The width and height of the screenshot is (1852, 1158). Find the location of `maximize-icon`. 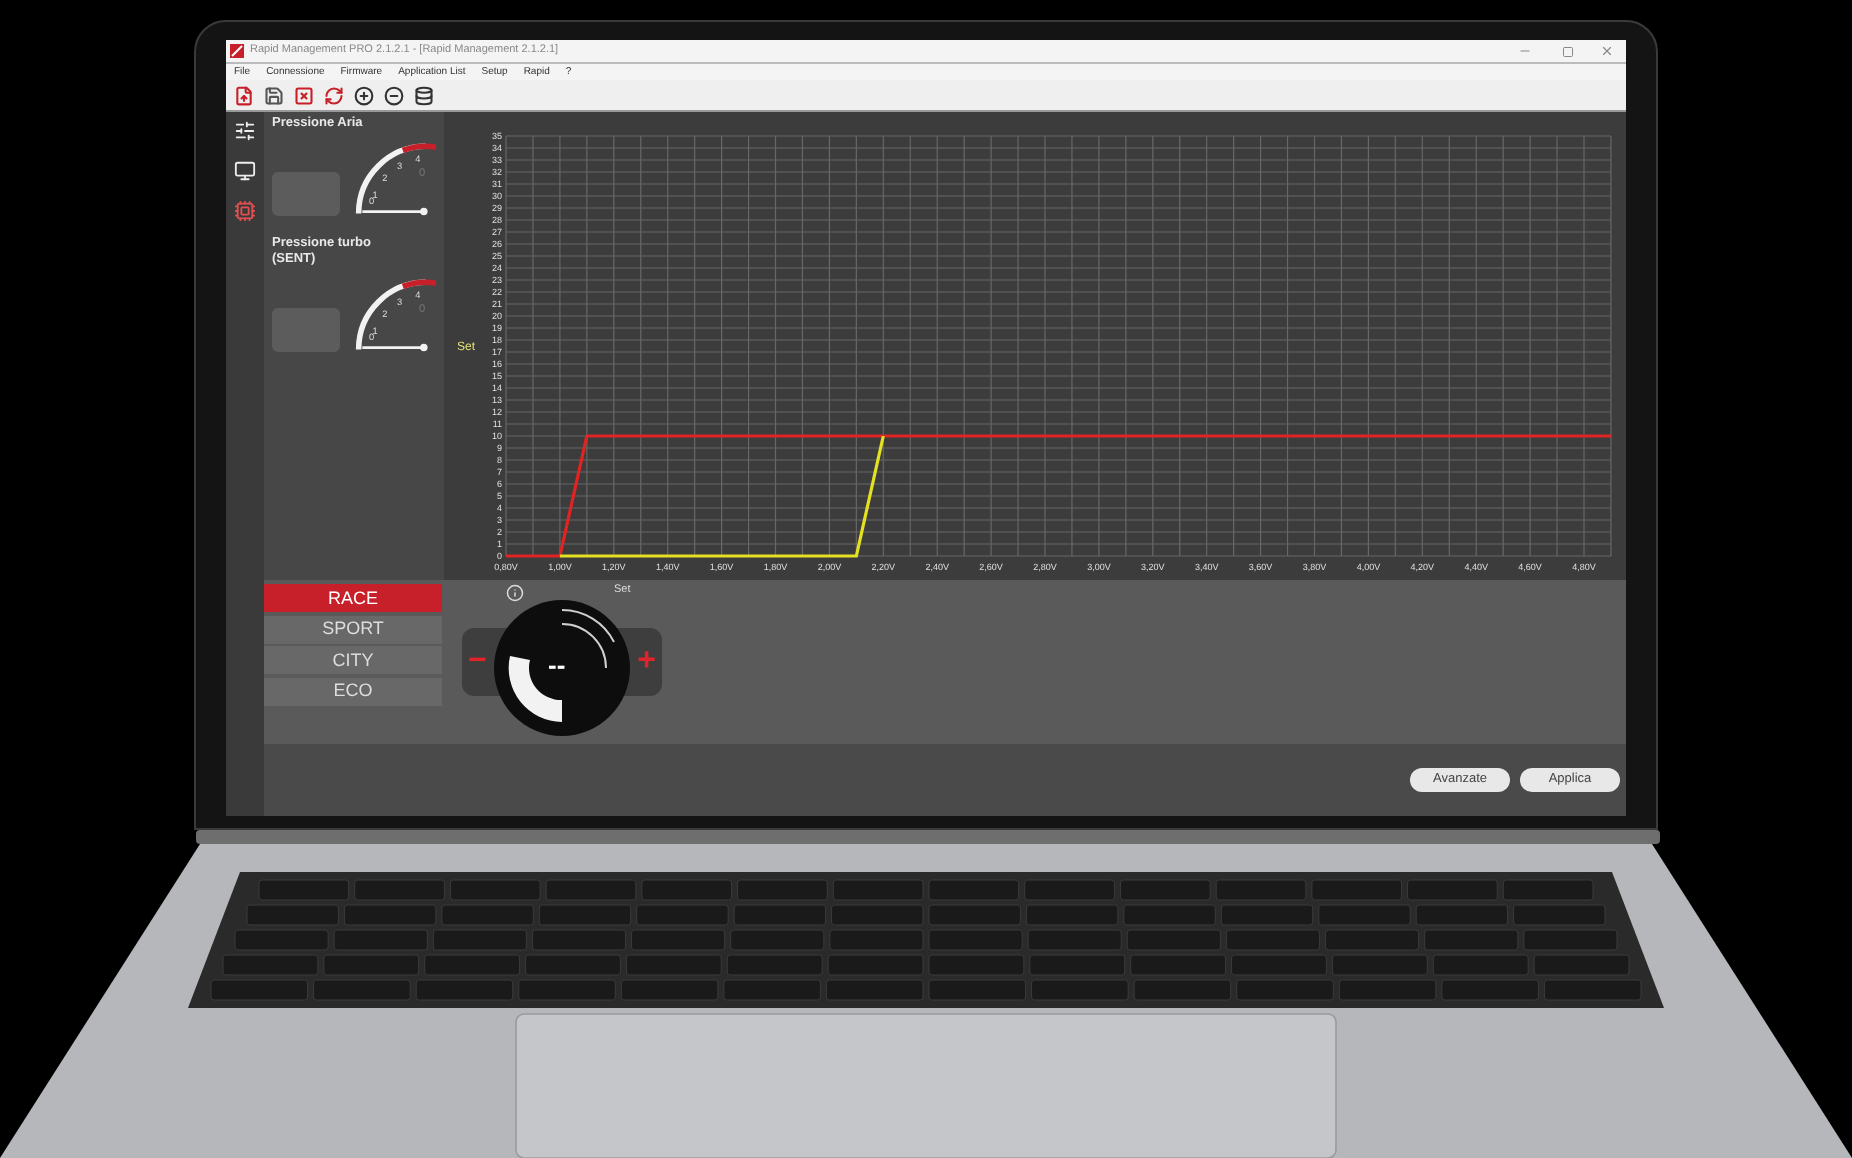

maximize-icon is located at coordinates (1568, 51).